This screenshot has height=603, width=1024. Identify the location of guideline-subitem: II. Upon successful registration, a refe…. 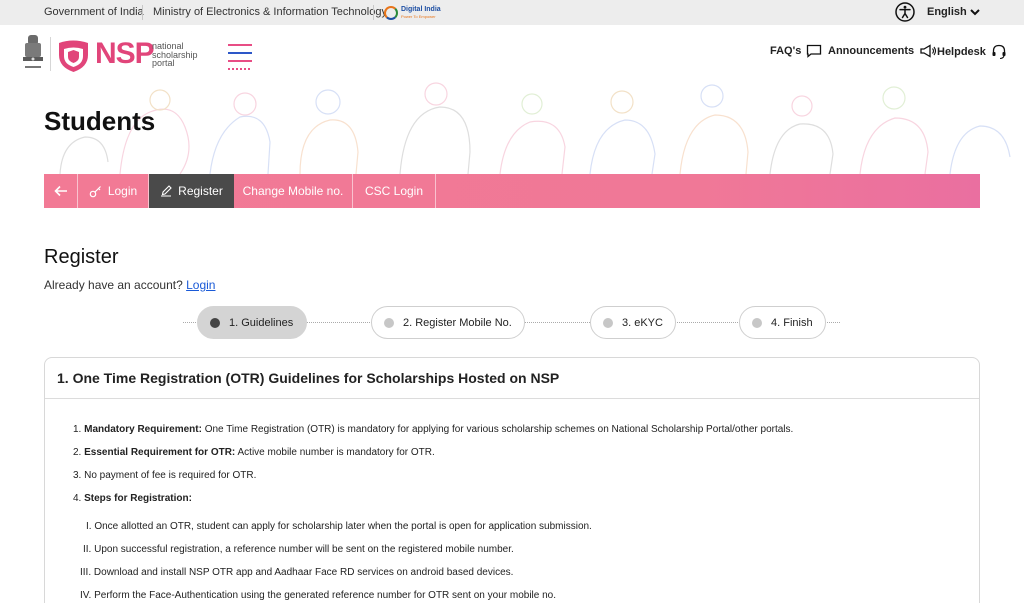
(298, 549).